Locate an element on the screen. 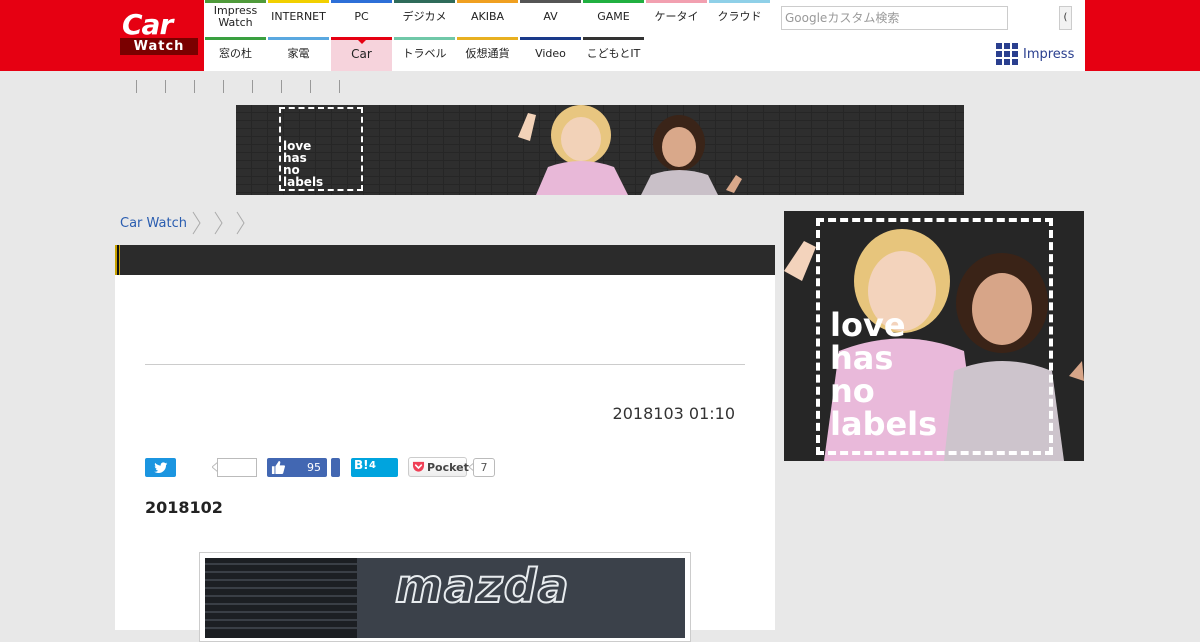  twitter-count is located at coordinates (237, 467).